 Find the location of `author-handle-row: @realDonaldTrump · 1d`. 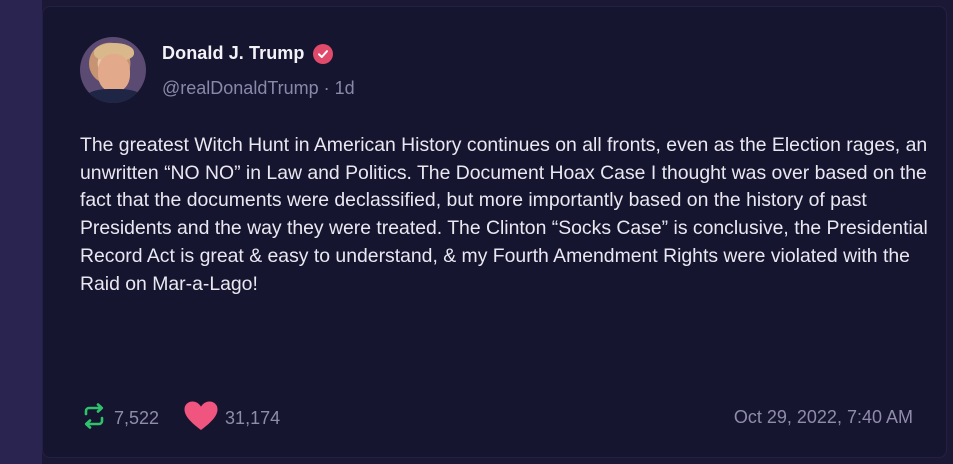

author-handle-row: @realDonaldTrump · 1d is located at coordinates (258, 88).